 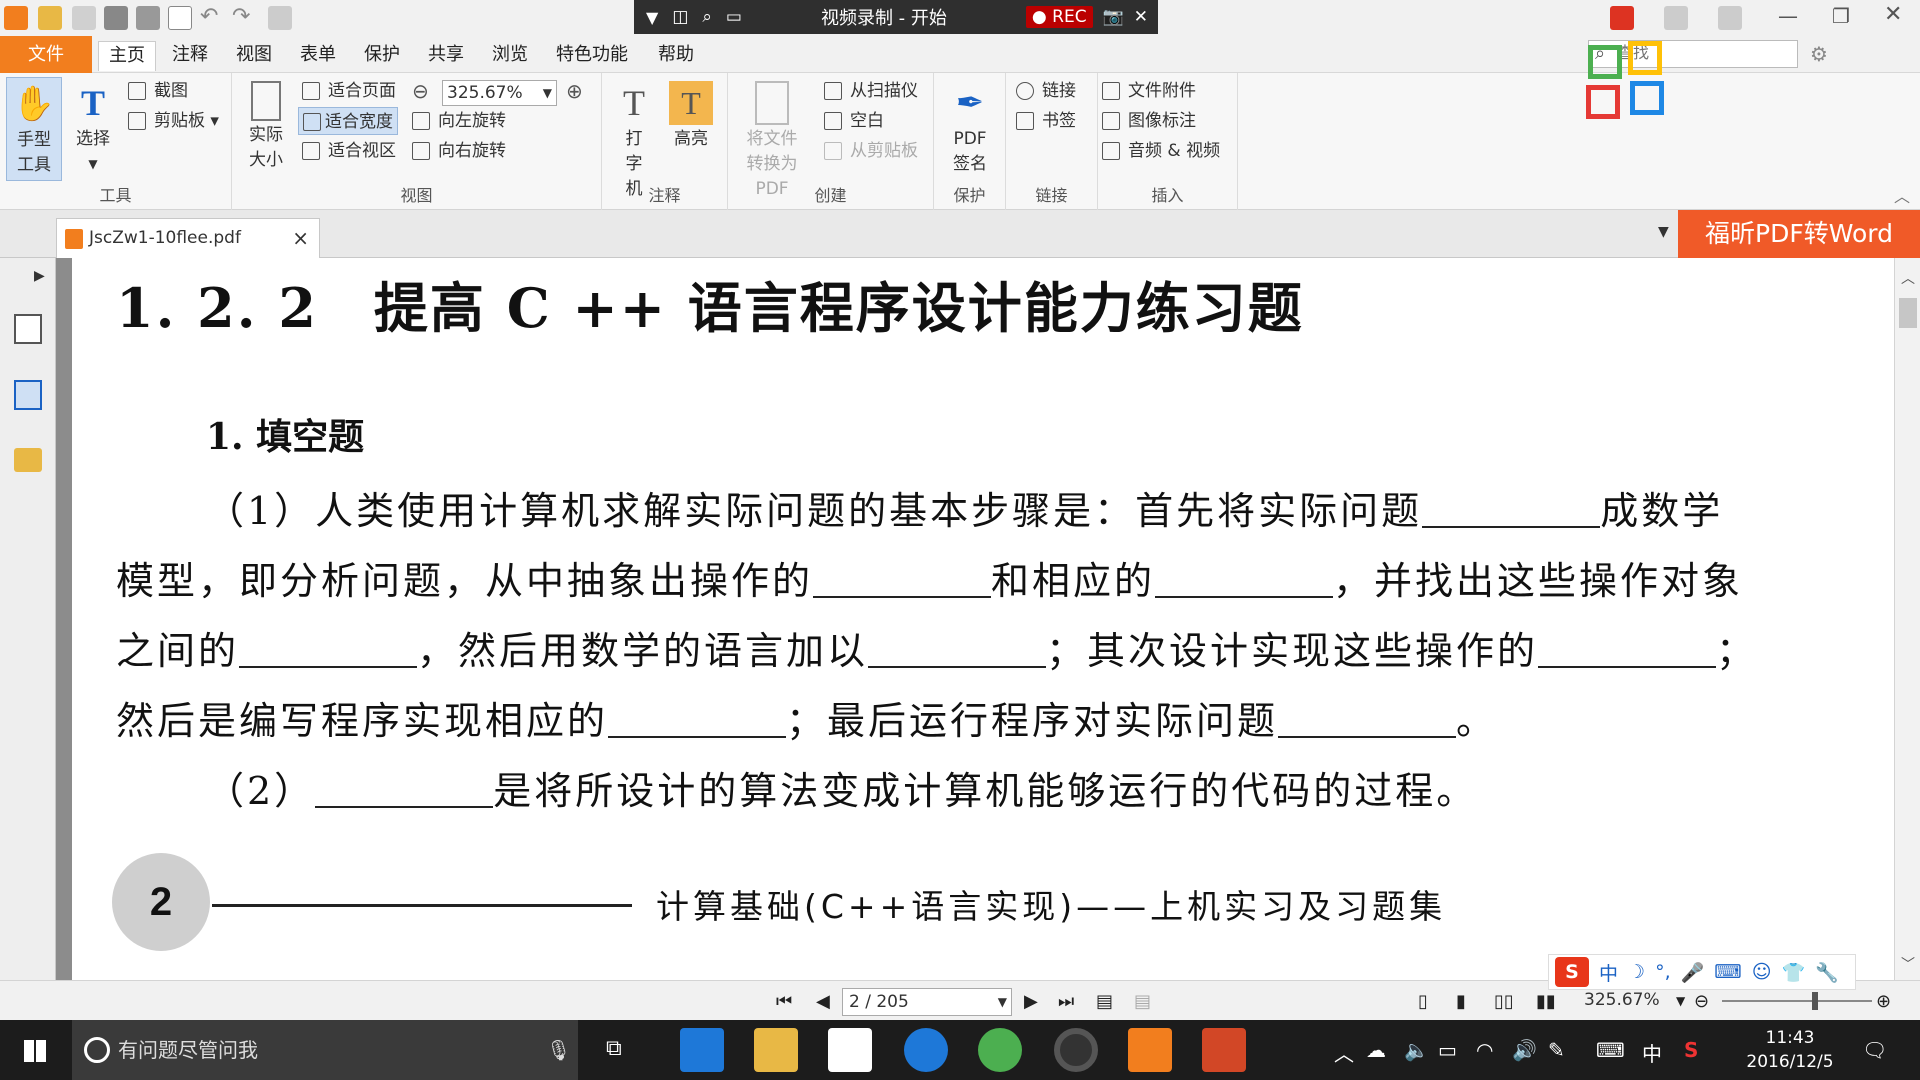 I want to click on sogou-icon: S, so click(x=1572, y=972).